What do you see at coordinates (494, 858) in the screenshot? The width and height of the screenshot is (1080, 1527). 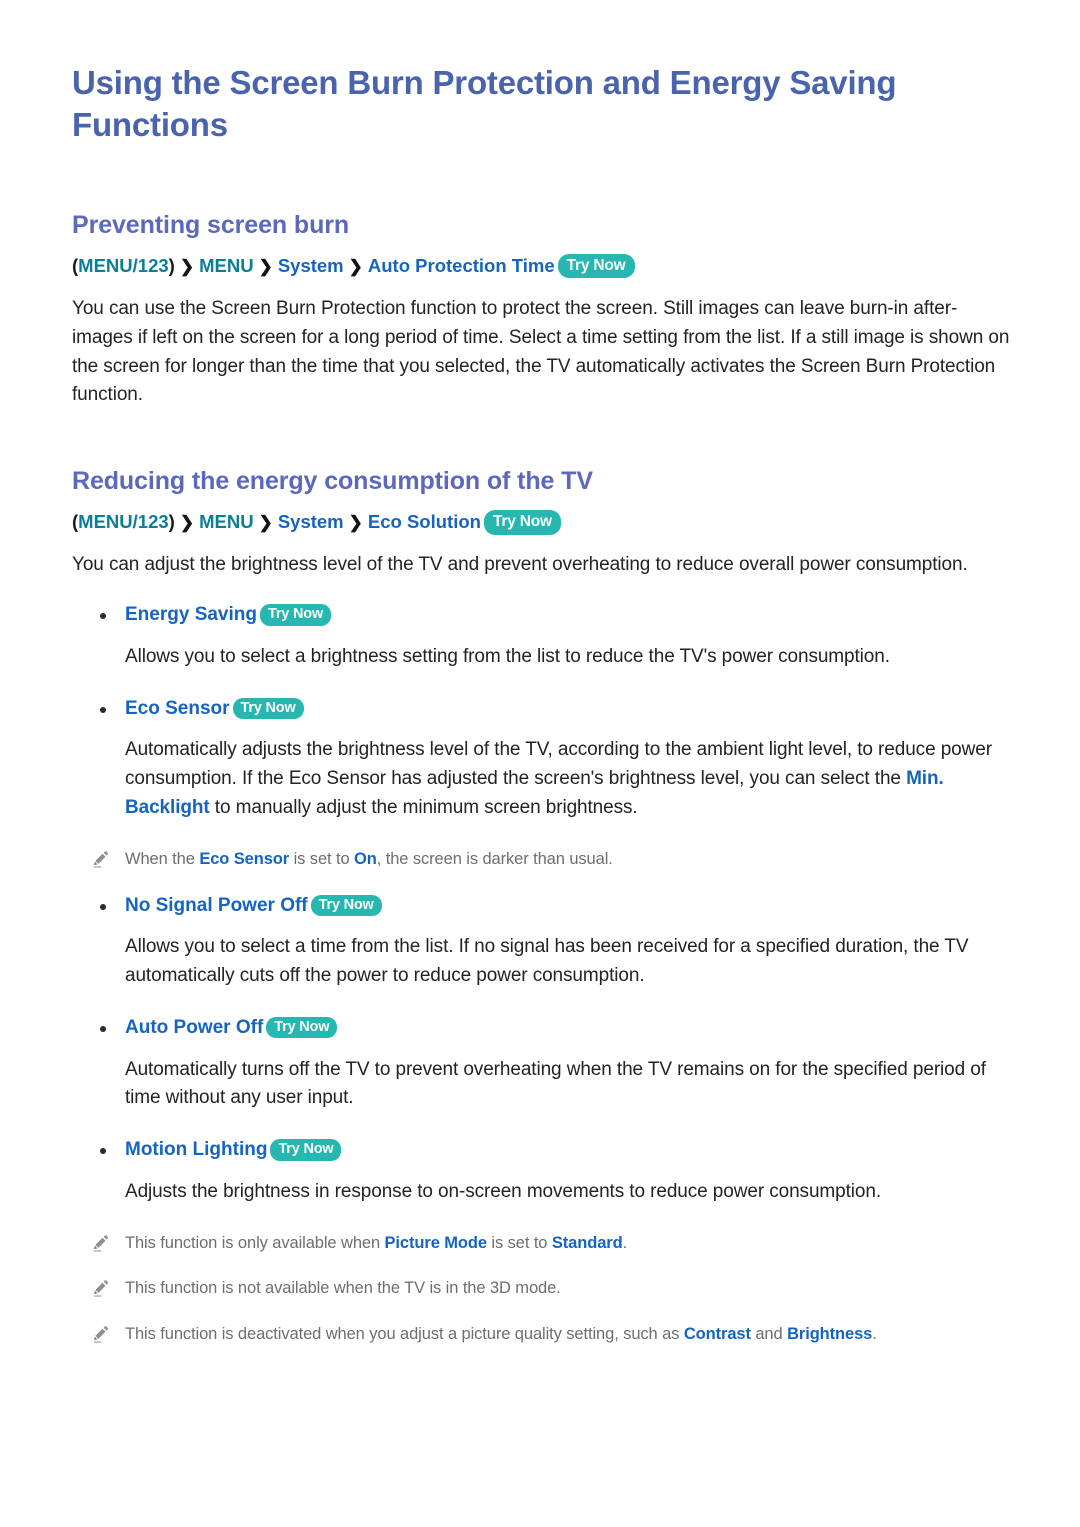 I see `text-run: , the screen is darker than usual.` at bounding box center [494, 858].